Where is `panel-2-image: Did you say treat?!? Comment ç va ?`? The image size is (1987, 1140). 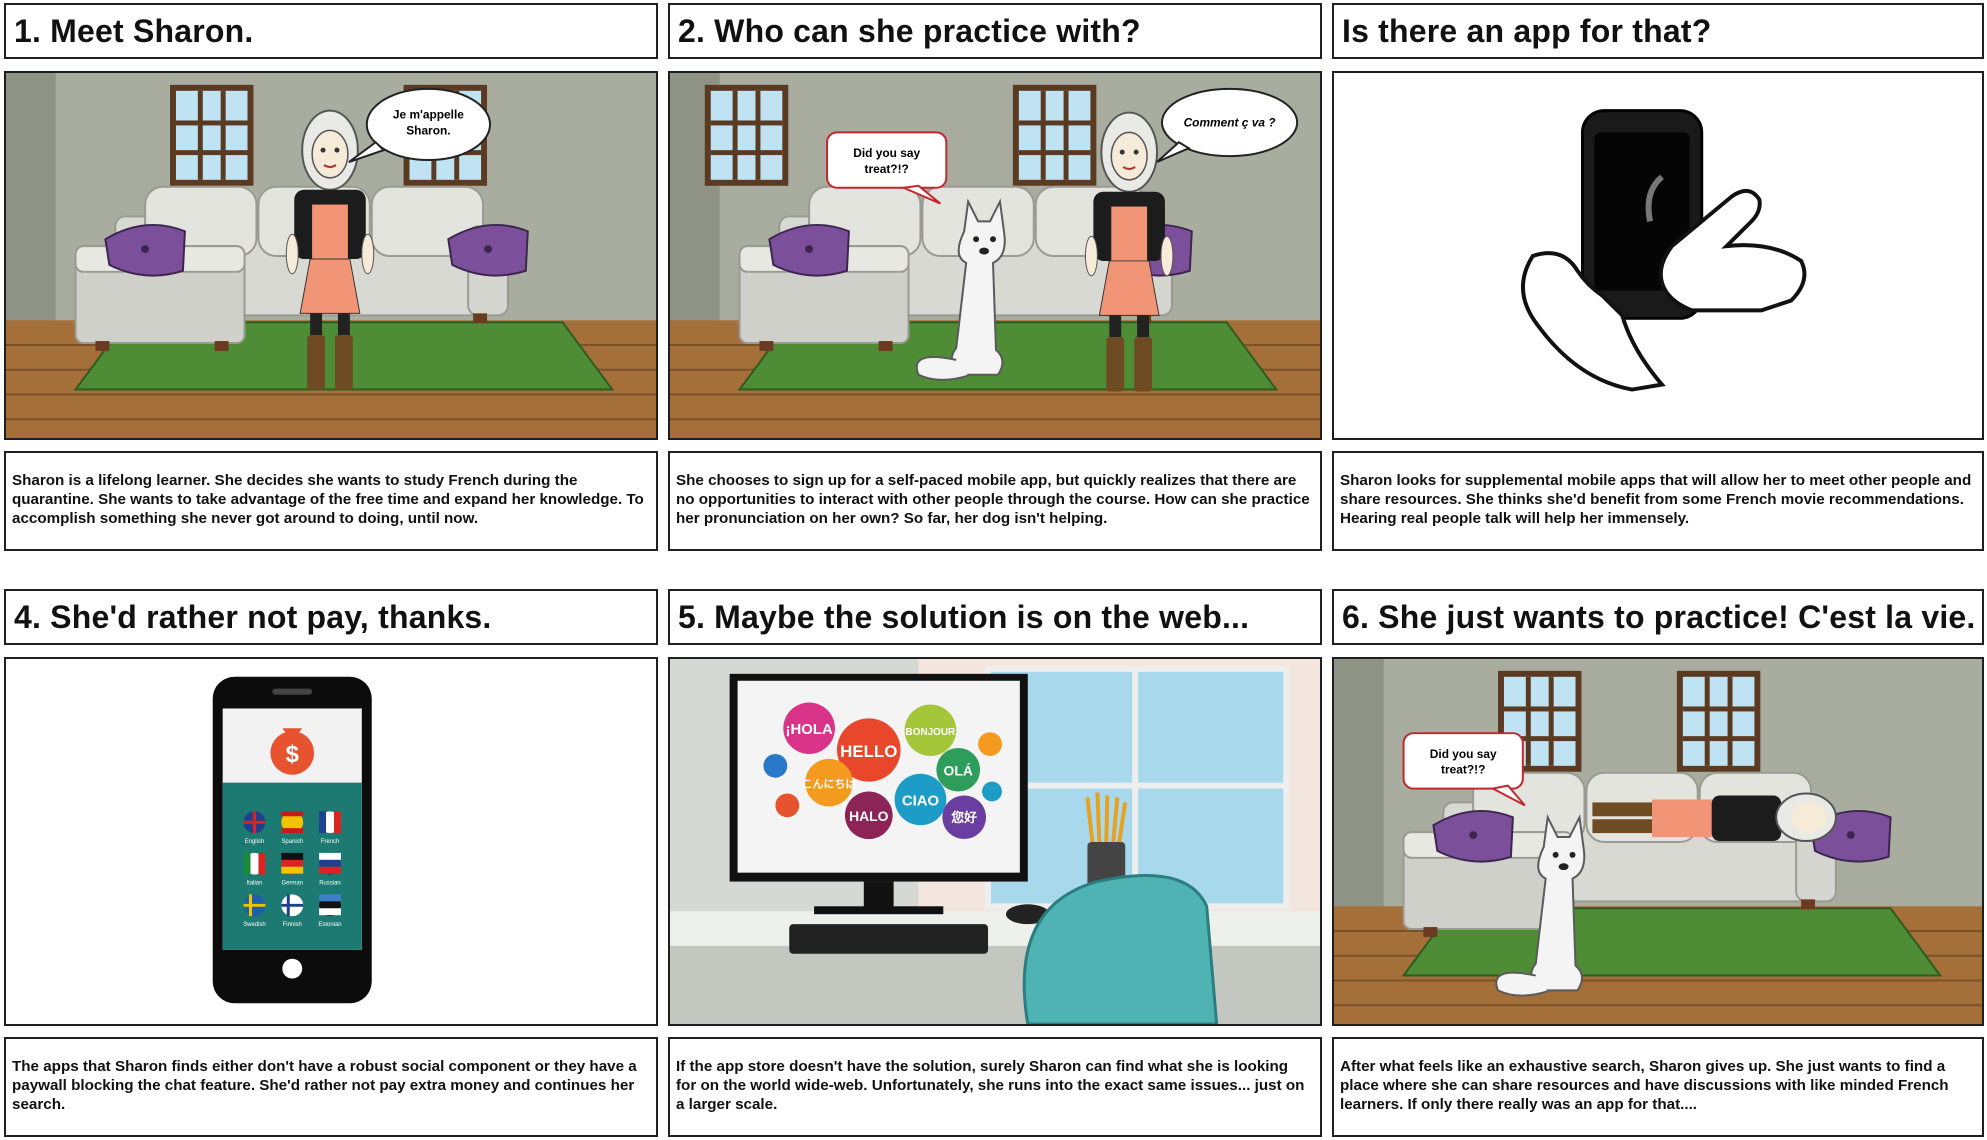
panel-2-image: Did you say treat?!? Comment ç va ? is located at coordinates (995, 255).